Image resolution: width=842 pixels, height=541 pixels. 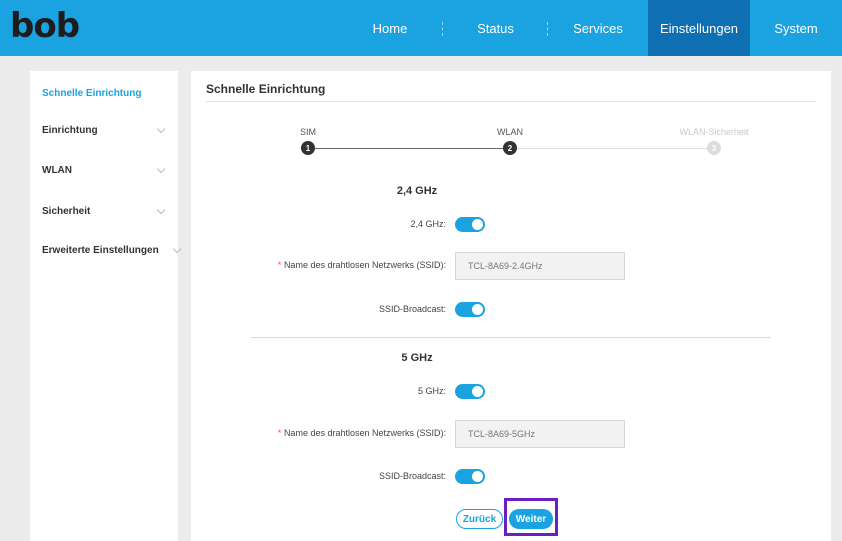 I want to click on sidebar-item-label: Sicherheit, so click(x=66, y=211).